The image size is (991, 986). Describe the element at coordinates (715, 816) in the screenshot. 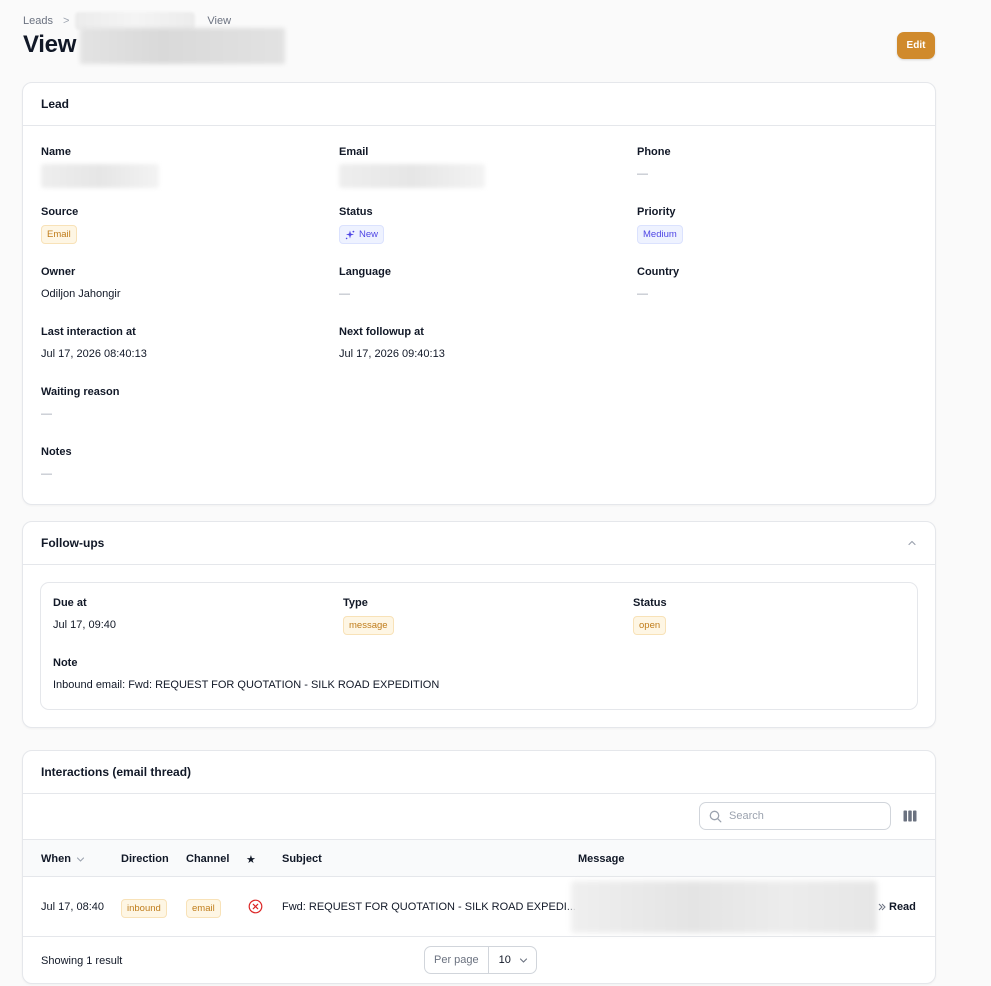

I see `search-icon` at that location.